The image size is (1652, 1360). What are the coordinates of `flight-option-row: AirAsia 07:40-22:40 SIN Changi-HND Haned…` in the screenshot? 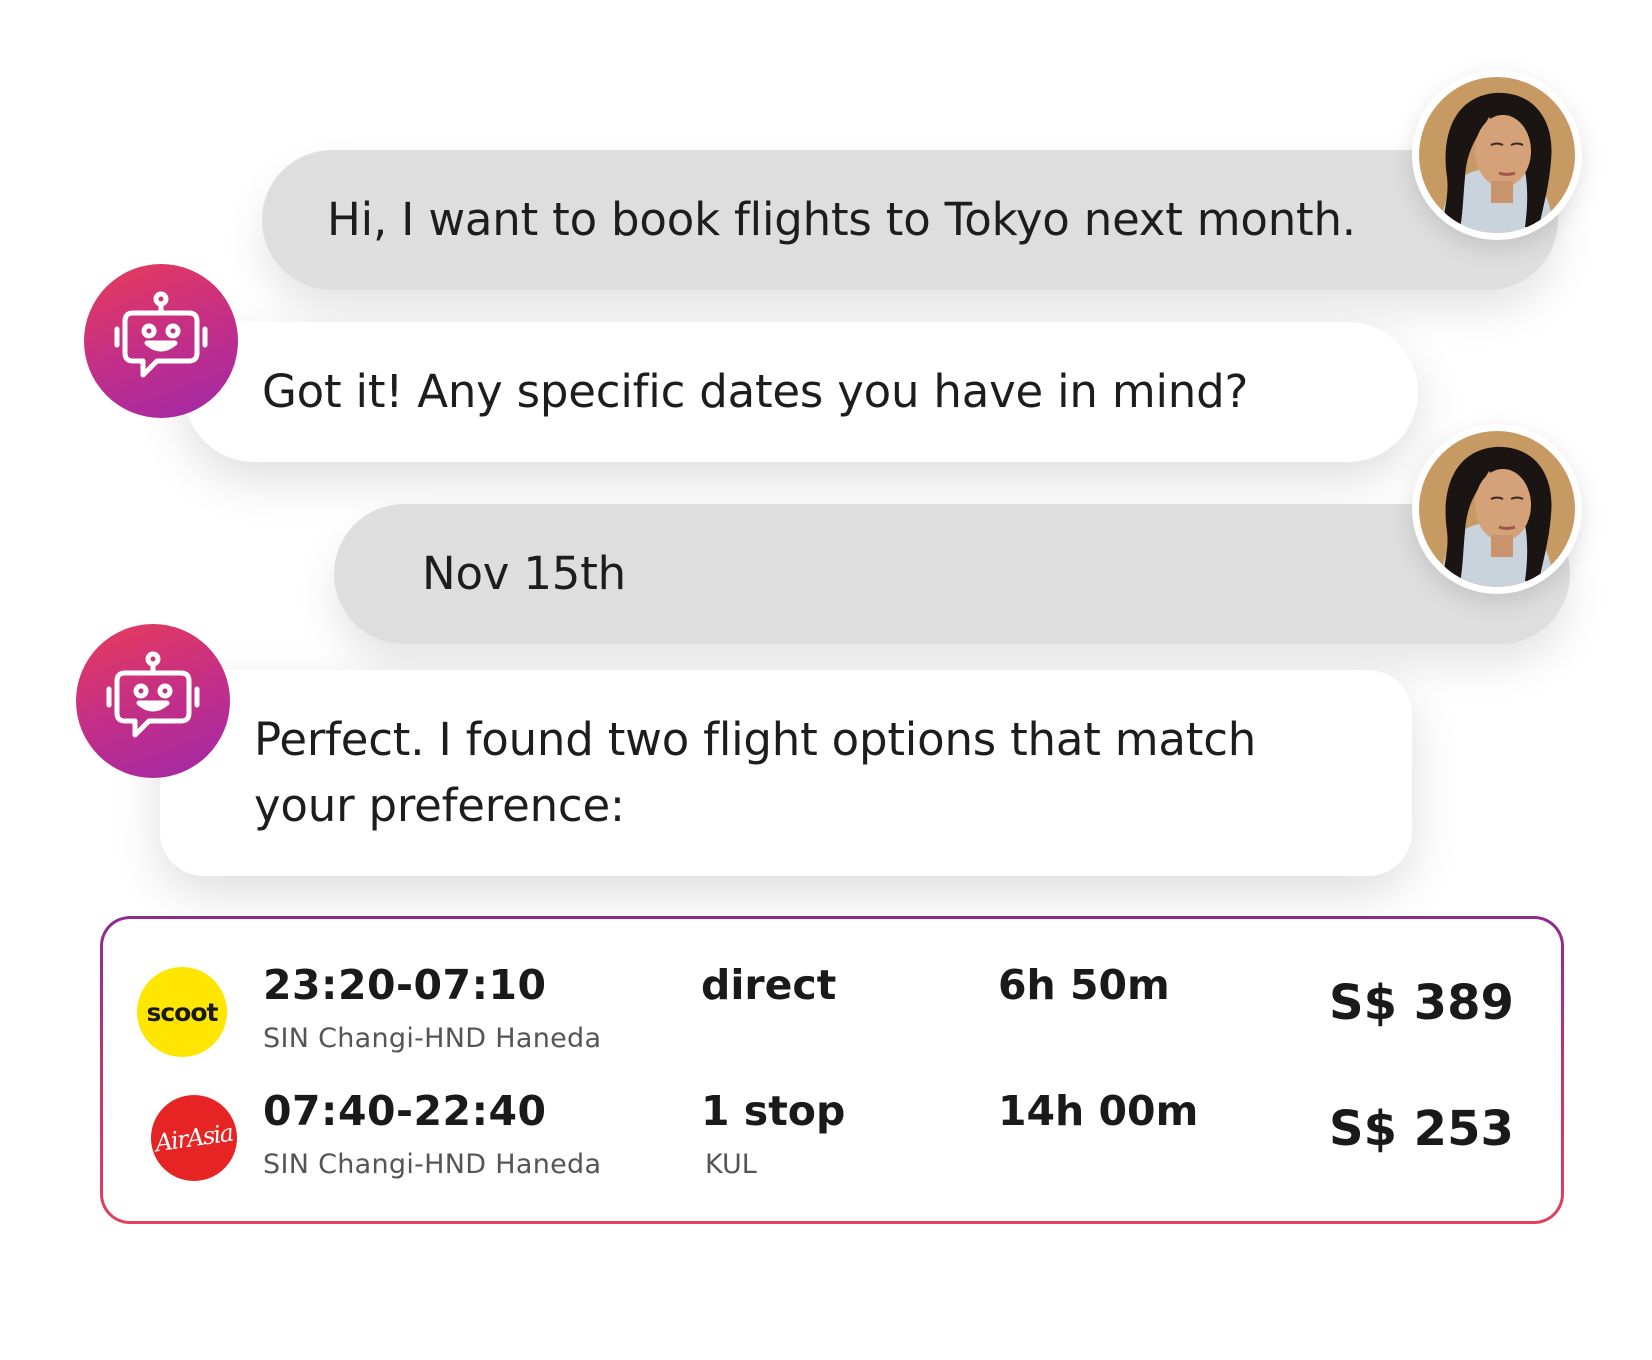 It's located at (832, 1142).